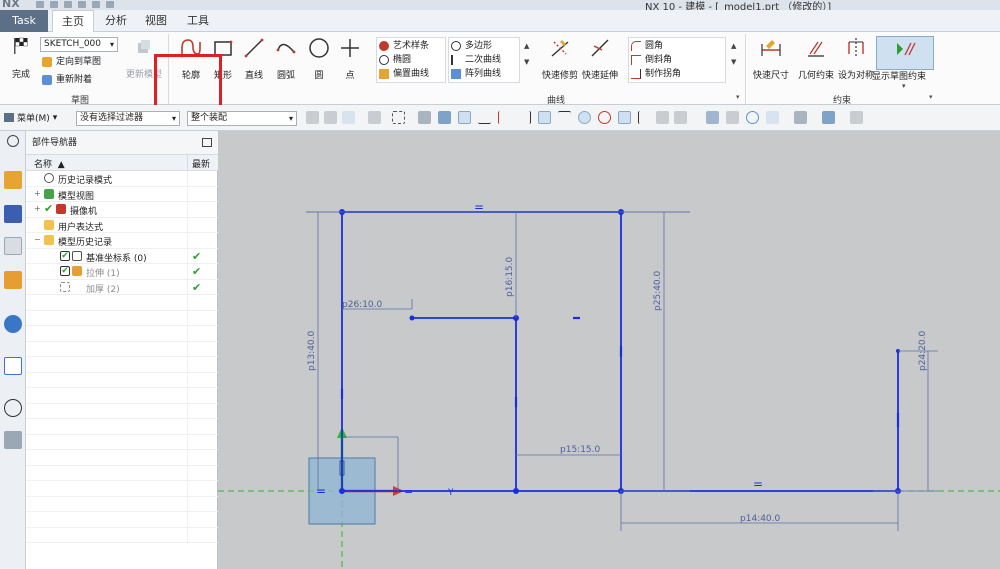  What do you see at coordinates (122, 210) in the screenshot?
I see `tree-row-cameras: + ✔ 摄像机` at bounding box center [122, 210].